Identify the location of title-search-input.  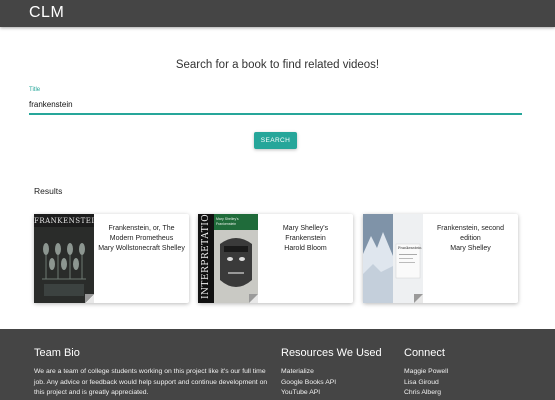
(275, 105).